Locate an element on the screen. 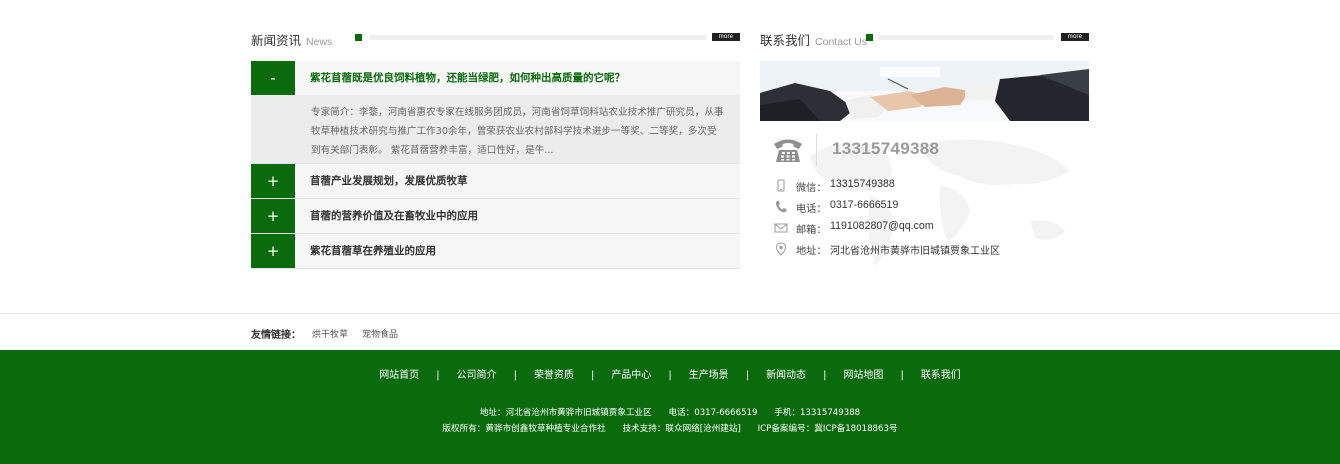 This screenshot has width=1340, height=464. friend-link: 宠物食品 is located at coordinates (380, 333).